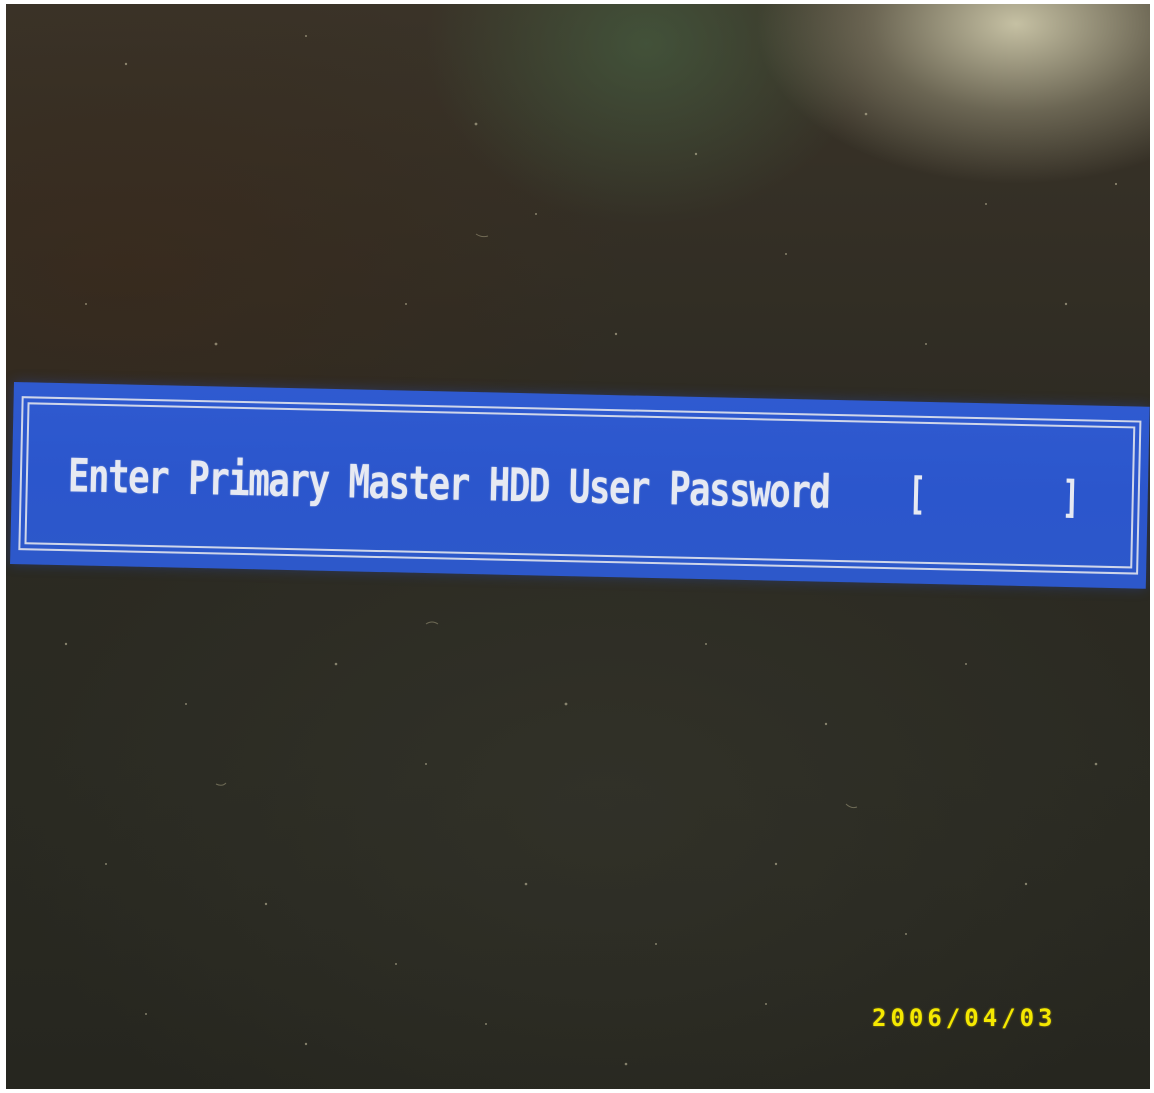  I want to click on open-bracket: [, so click(917, 494).